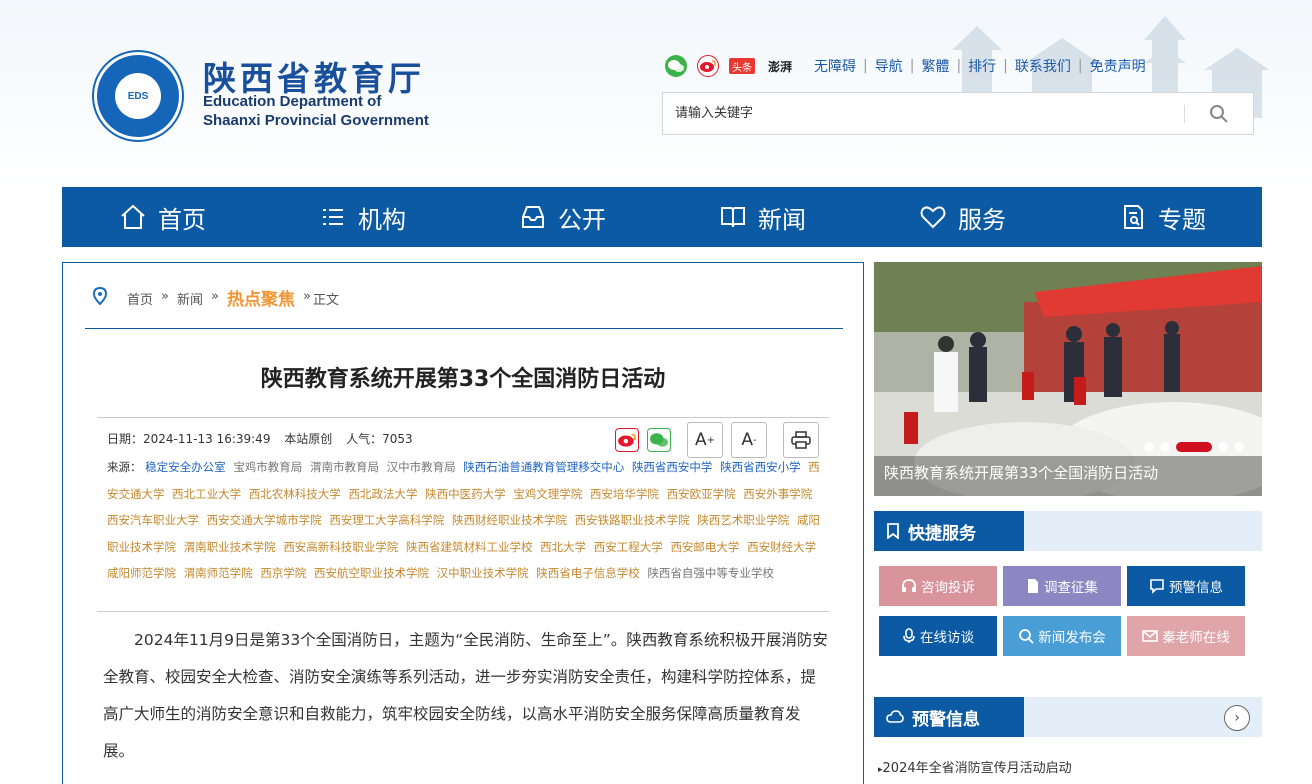  What do you see at coordinates (781, 547) in the screenshot?
I see `source-link: 西安财经大学` at bounding box center [781, 547].